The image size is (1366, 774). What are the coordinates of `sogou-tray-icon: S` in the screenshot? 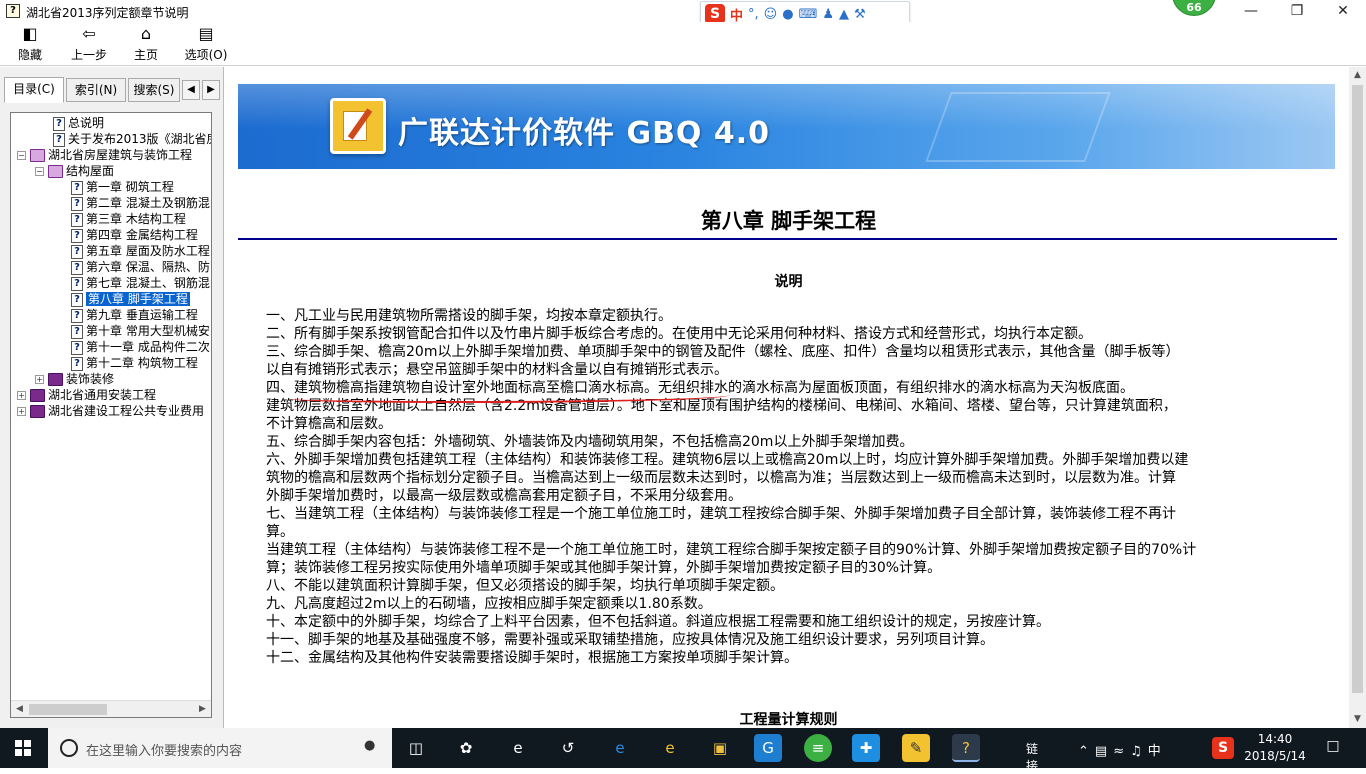 It's located at (1223, 748).